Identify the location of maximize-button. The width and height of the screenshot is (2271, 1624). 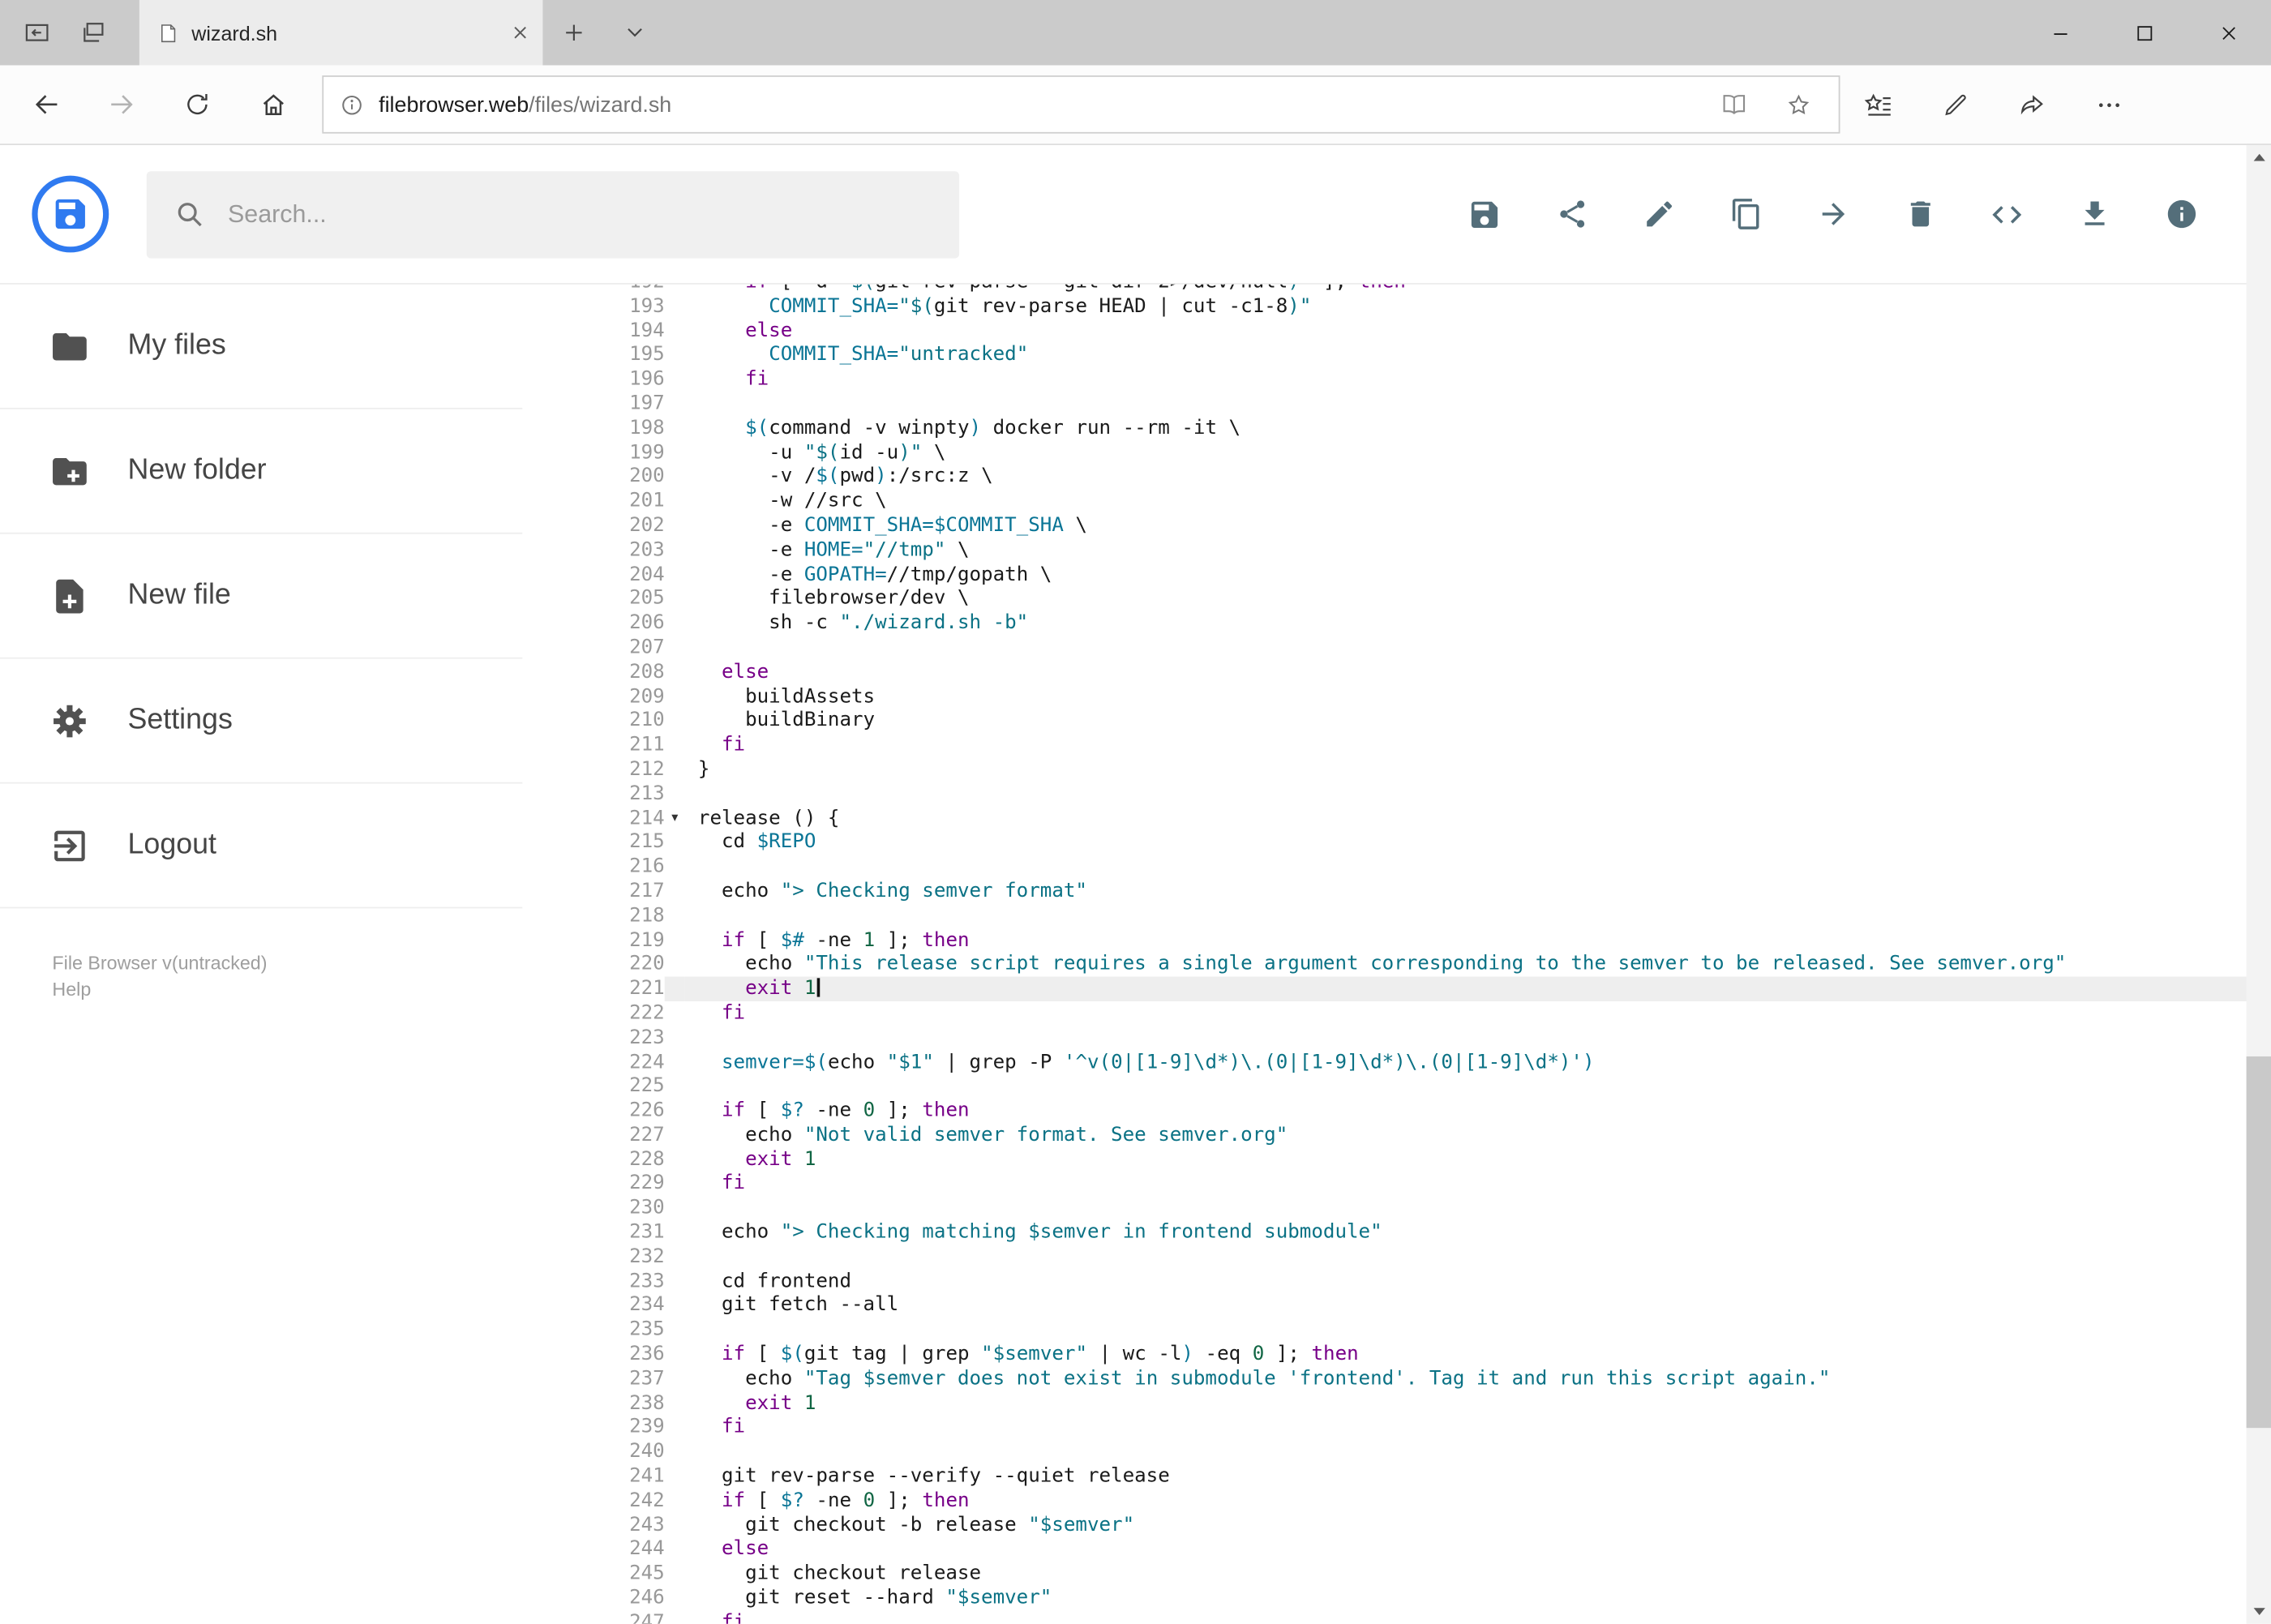
(2144, 33).